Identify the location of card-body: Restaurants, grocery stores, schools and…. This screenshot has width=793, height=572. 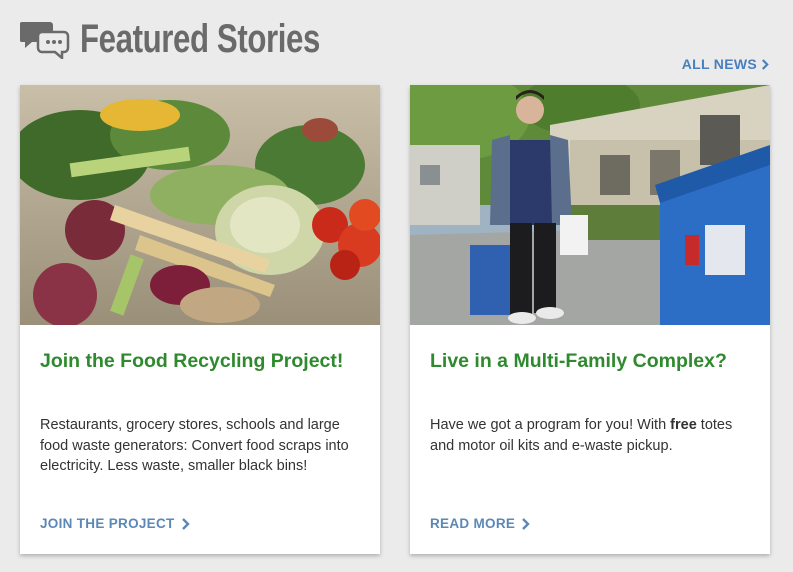
(194, 445).